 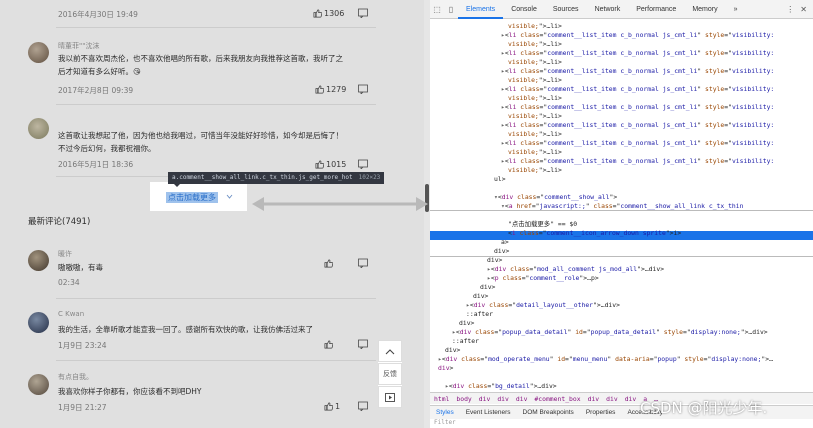 I want to click on tab-properties: Properties, so click(x=601, y=412).